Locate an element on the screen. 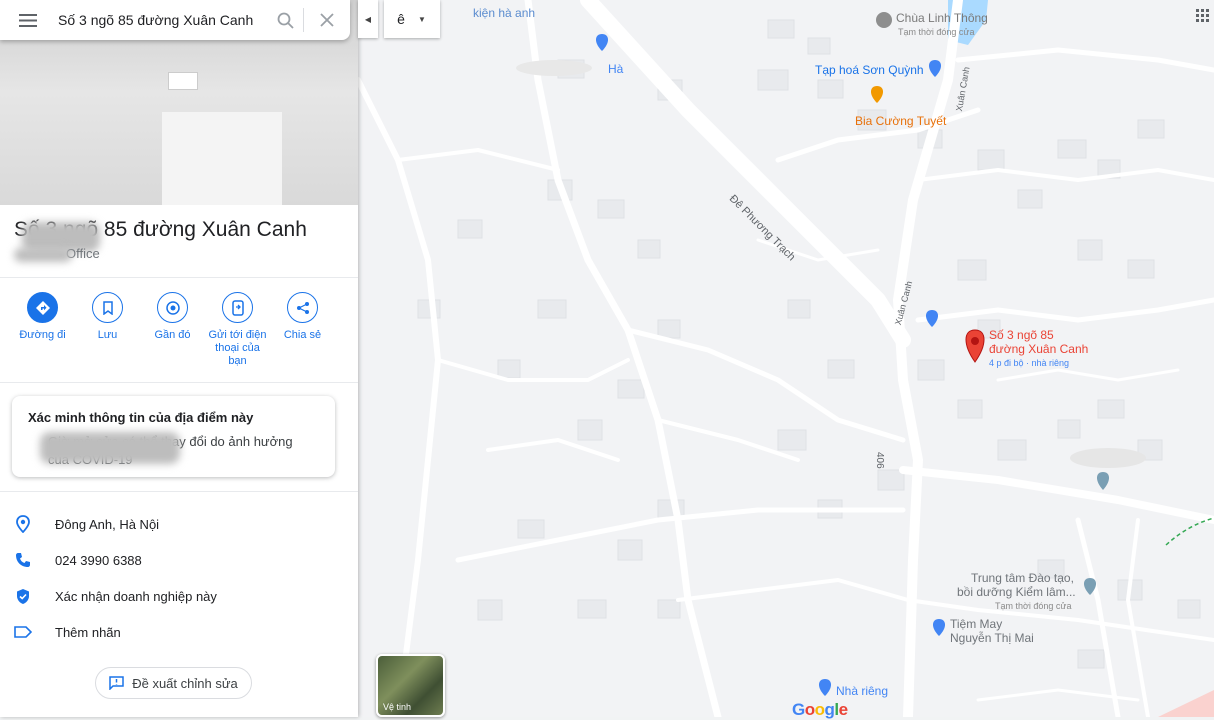 Image resolution: width=1214 pixels, height=720 pixels. save-label: Lưu is located at coordinates (107, 335).